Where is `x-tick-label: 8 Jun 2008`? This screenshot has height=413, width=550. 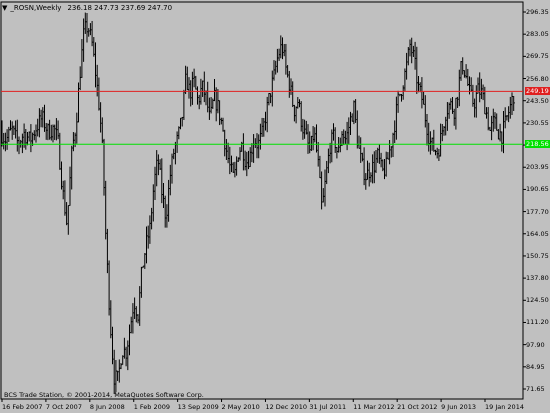
x-tick-label: 8 Jun 2008 is located at coordinates (107, 407).